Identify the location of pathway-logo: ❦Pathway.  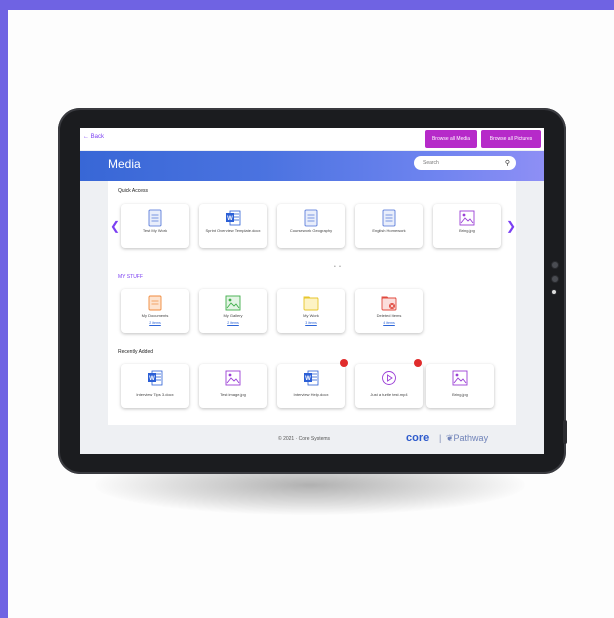
(467, 438).